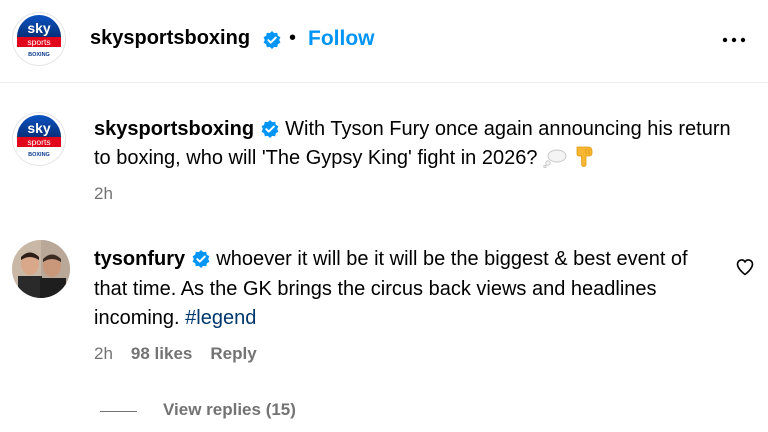 This screenshot has height=432, width=768. I want to click on comment-likes: 98 likes, so click(161, 354).